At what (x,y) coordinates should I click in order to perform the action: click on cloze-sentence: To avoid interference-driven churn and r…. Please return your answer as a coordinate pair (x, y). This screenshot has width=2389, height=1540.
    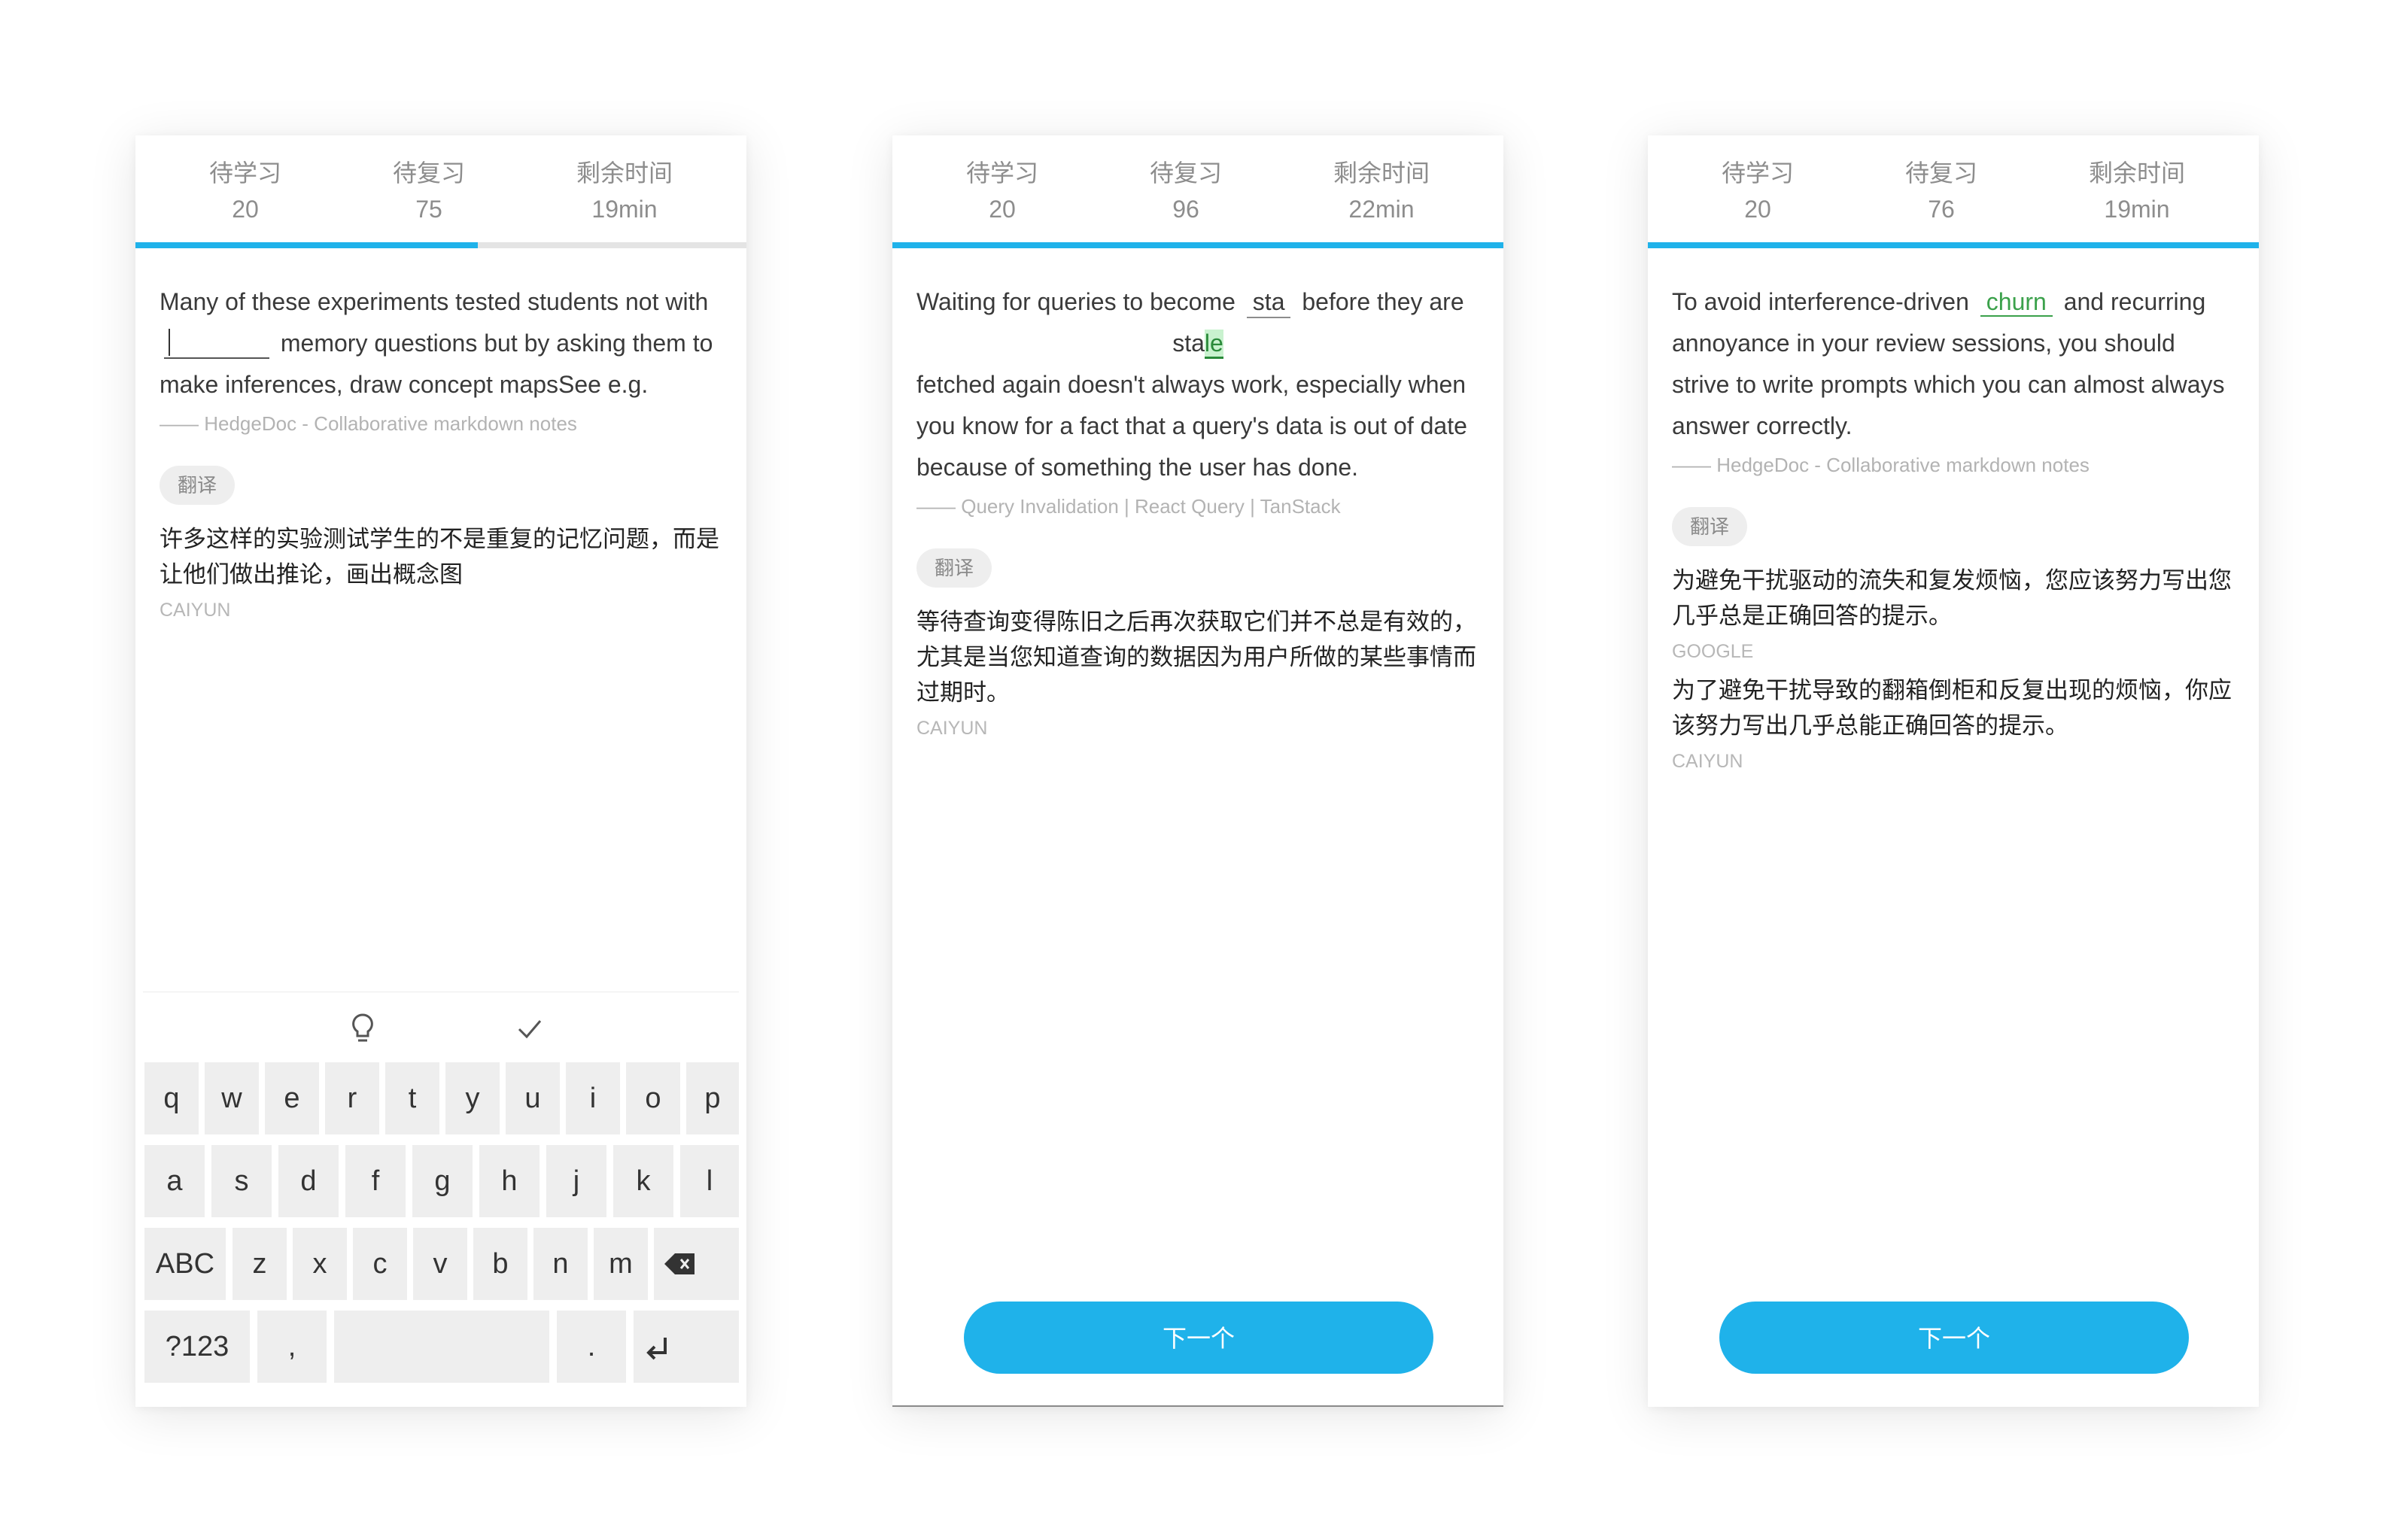
    Looking at the image, I should click on (1953, 364).